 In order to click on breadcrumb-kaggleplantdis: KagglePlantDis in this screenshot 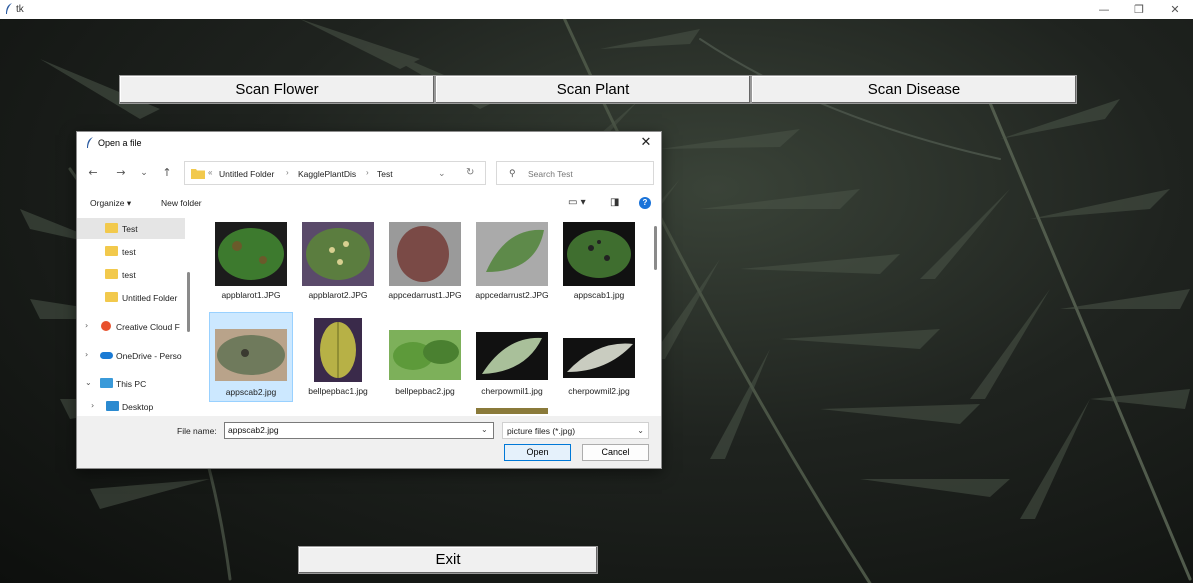, I will do `click(327, 174)`.